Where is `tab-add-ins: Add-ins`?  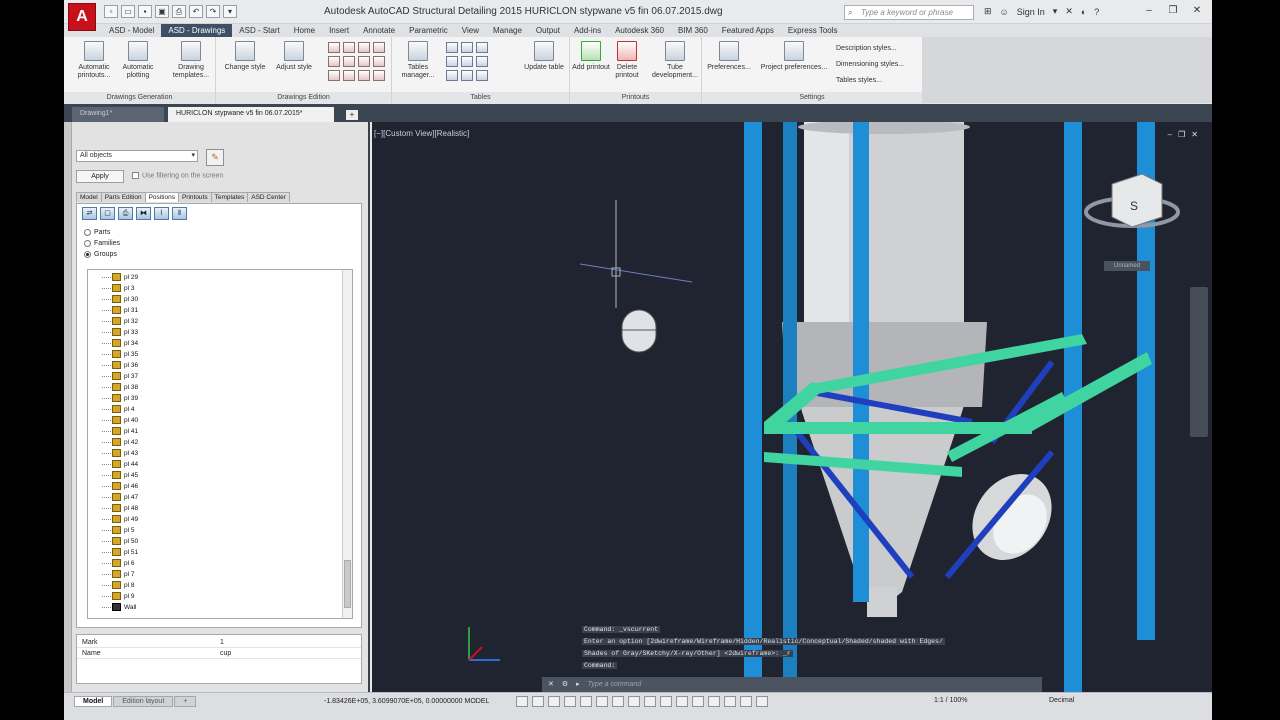
tab-add-ins: Add-ins is located at coordinates (587, 30).